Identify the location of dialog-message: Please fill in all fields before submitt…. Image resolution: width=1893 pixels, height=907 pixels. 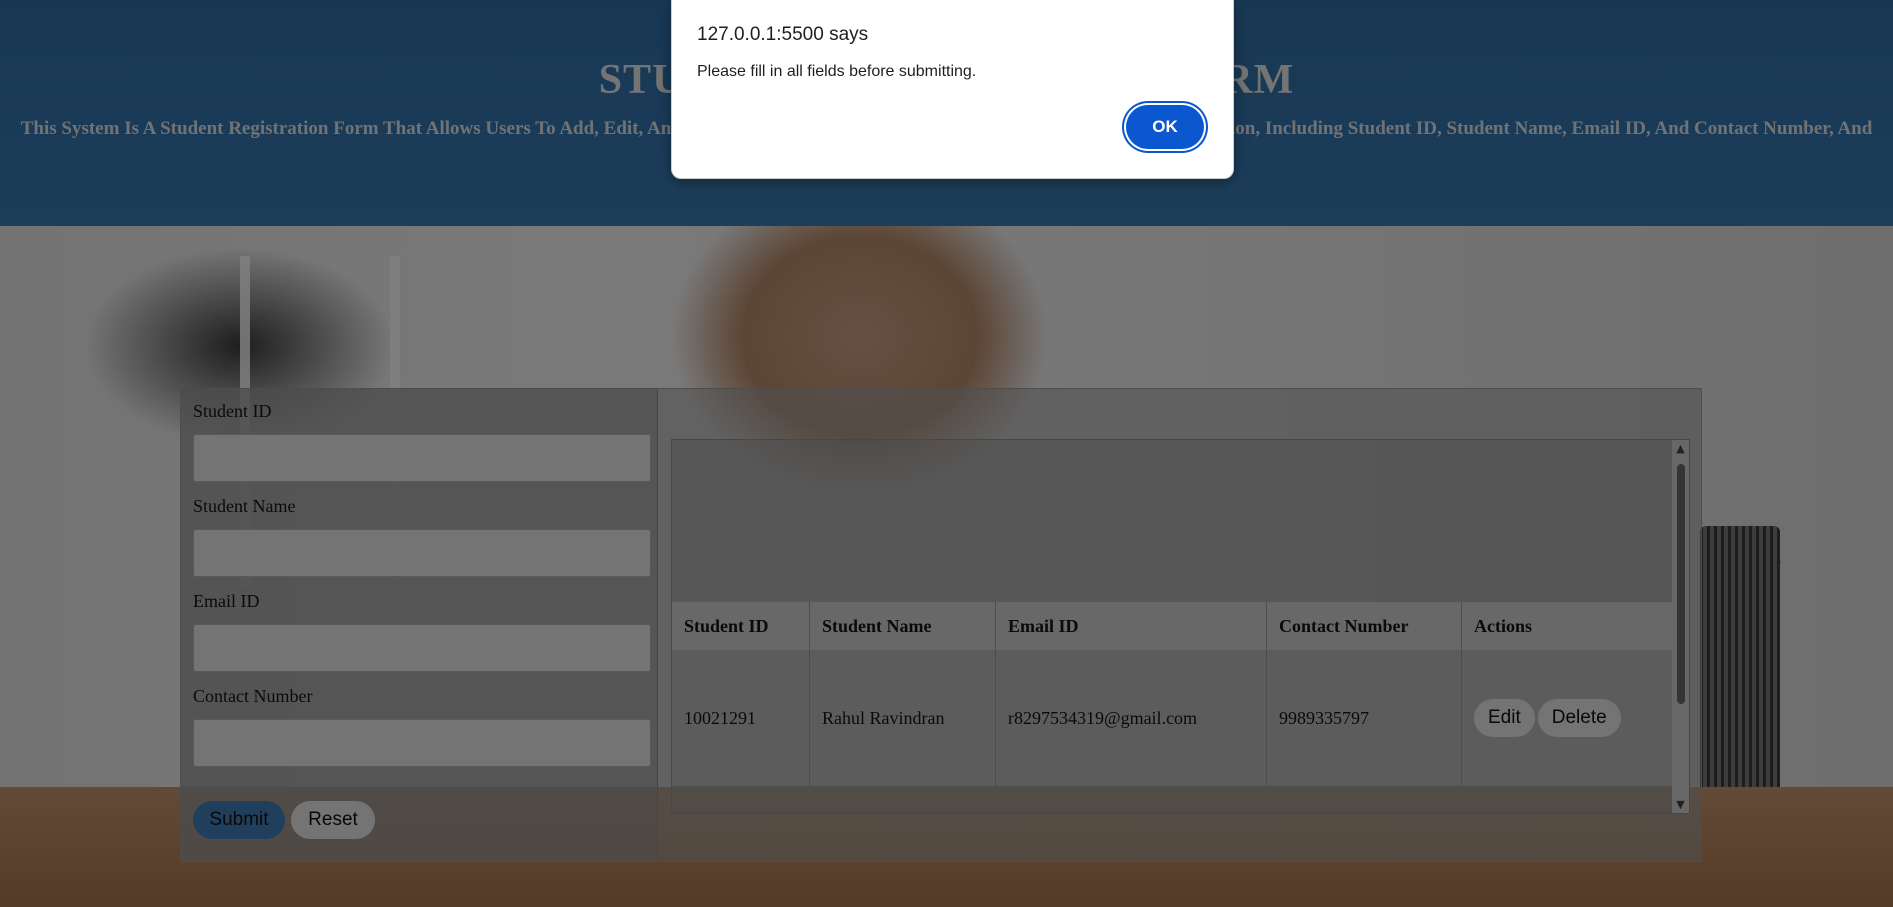
(837, 71).